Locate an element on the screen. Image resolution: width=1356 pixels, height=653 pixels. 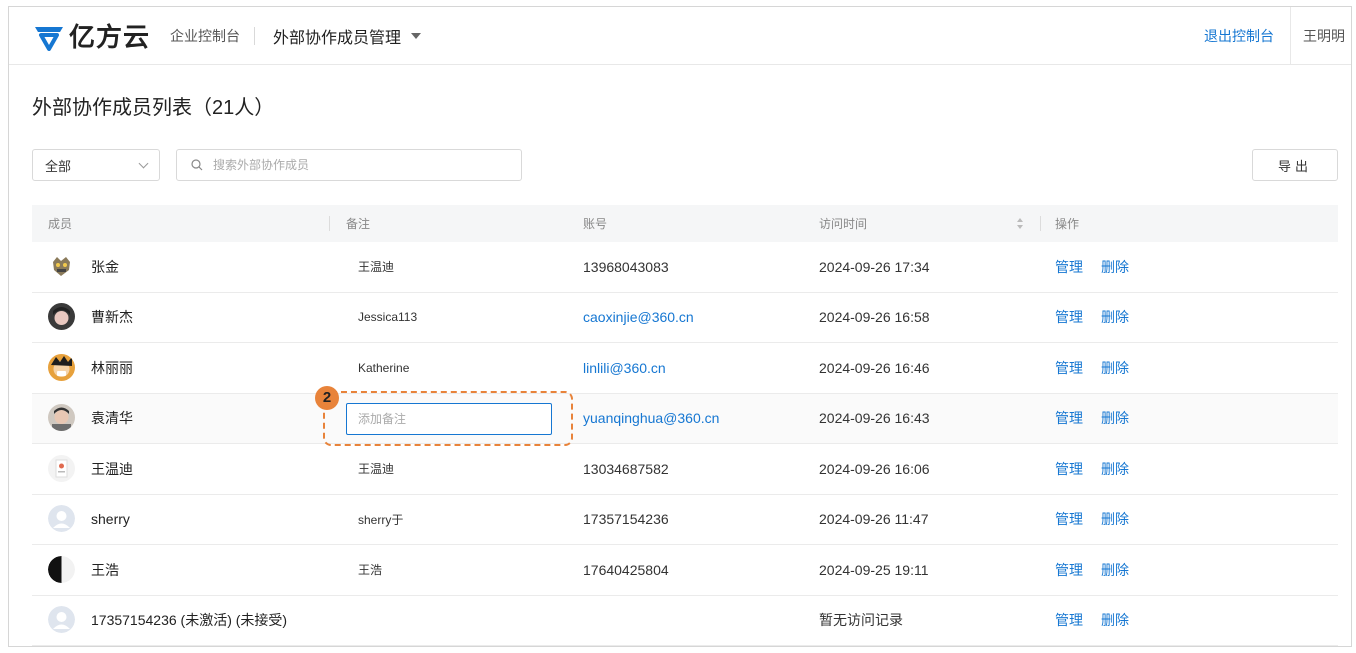
chevron-down-icon is located at coordinates (143, 163).